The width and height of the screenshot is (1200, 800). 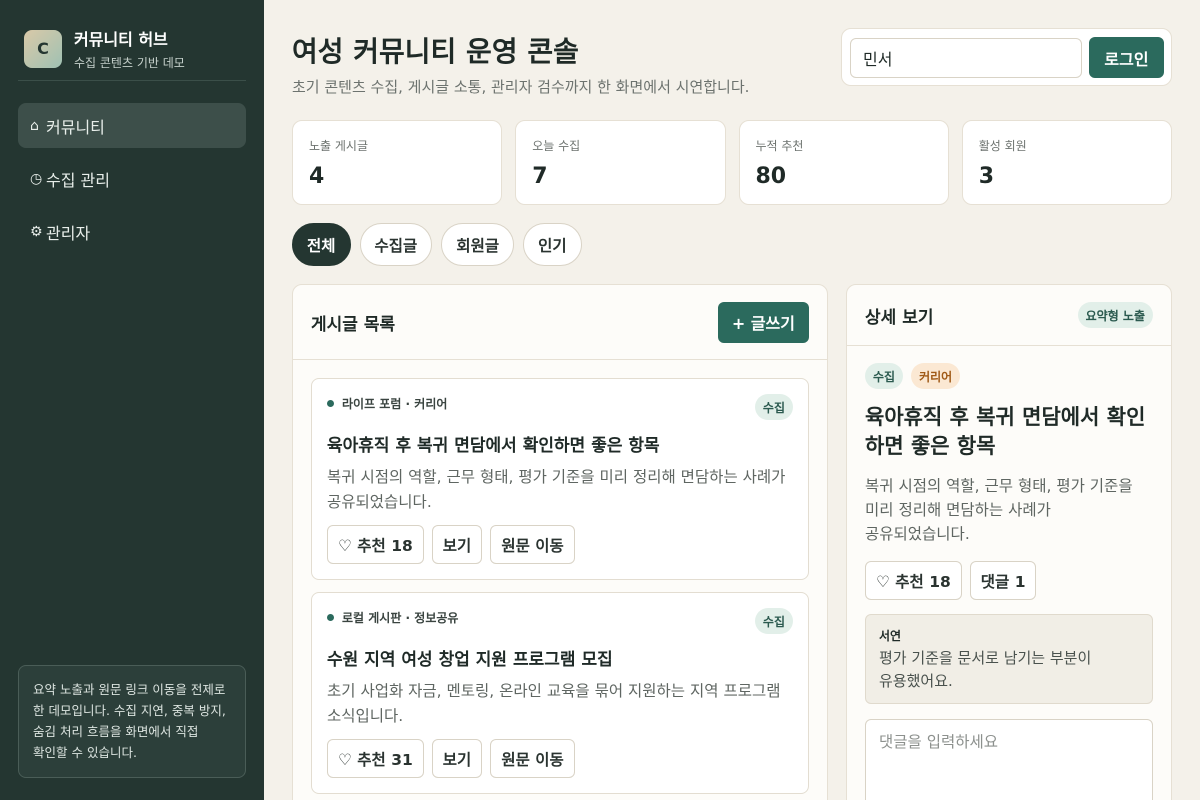 What do you see at coordinates (397, 162) in the screenshot?
I see `stat-card-posts: 노출 게시글 4` at bounding box center [397, 162].